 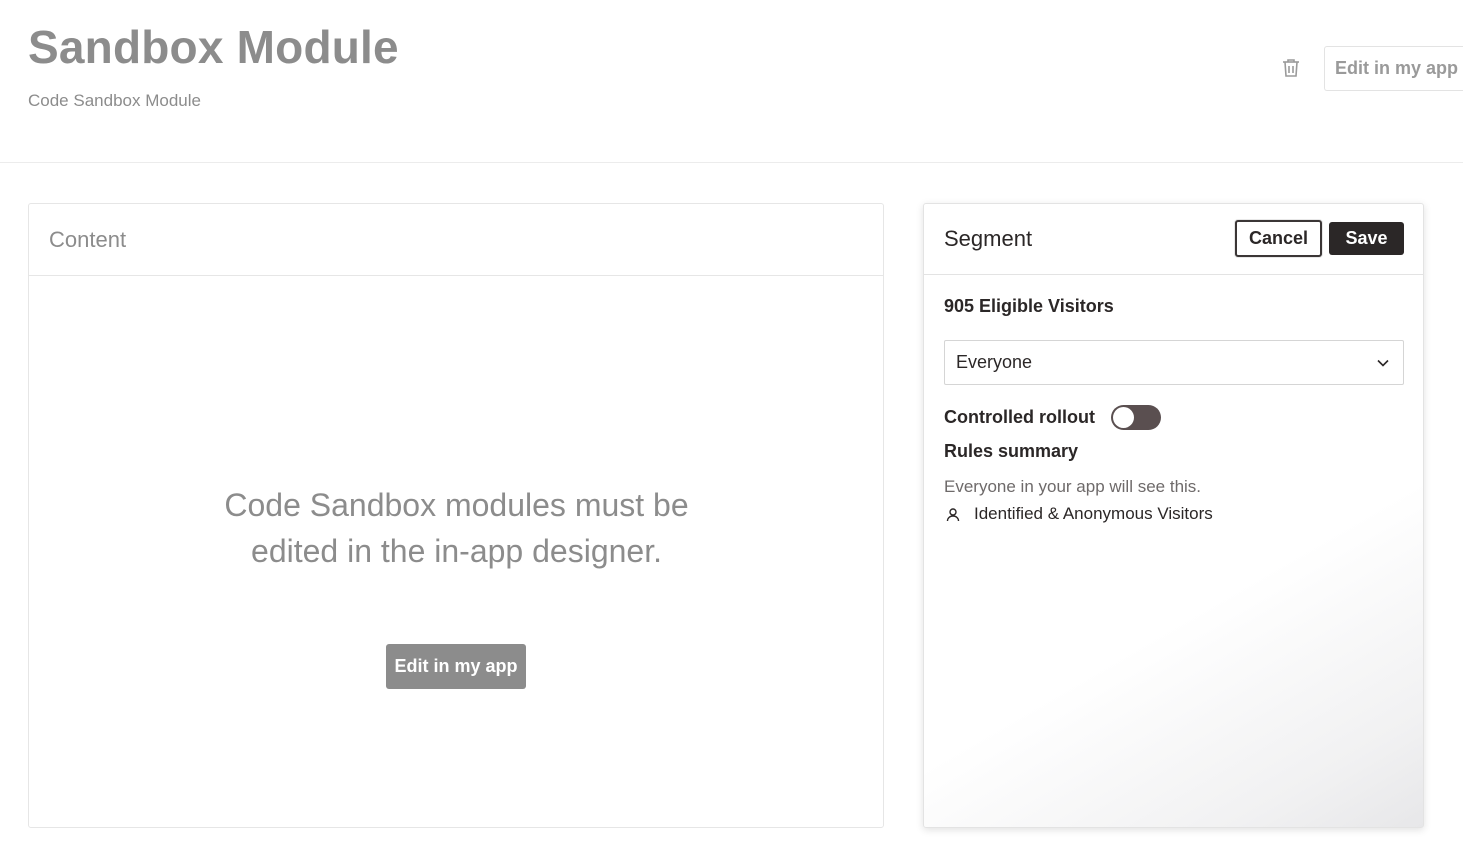 I want to click on content-panel-header: Content, so click(x=456, y=240).